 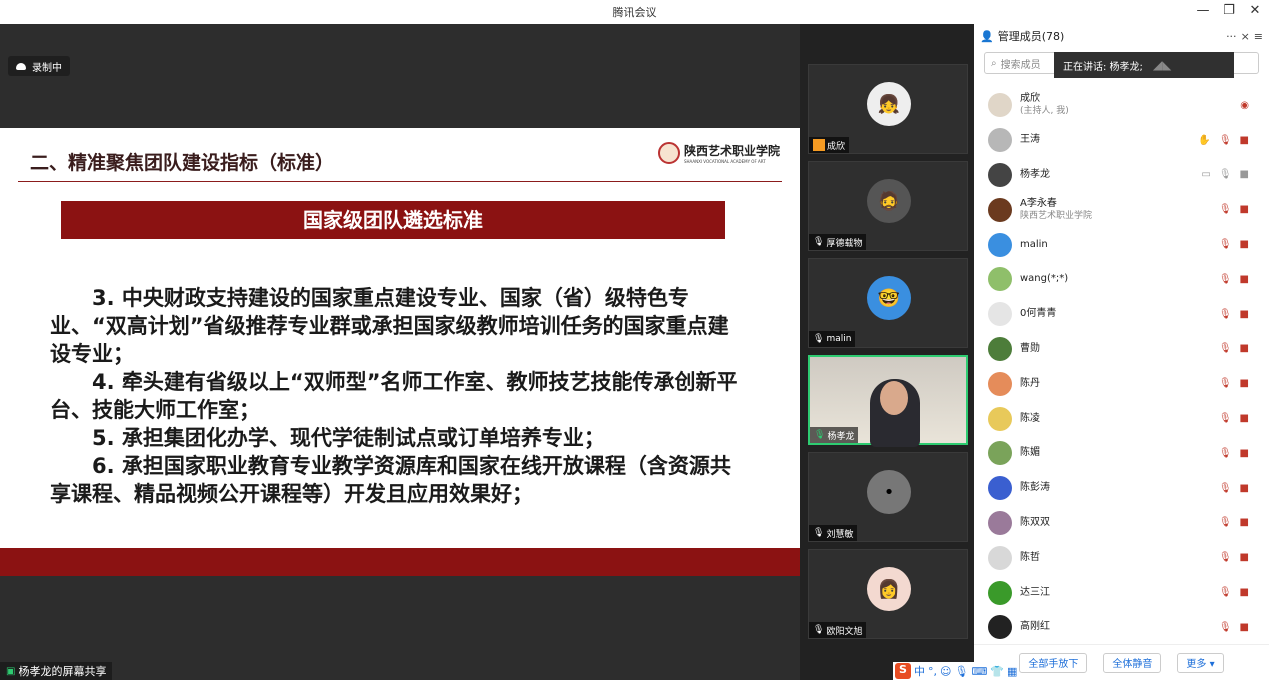 What do you see at coordinates (997, 671) in the screenshot?
I see `skin-icon: 👕` at bounding box center [997, 671].